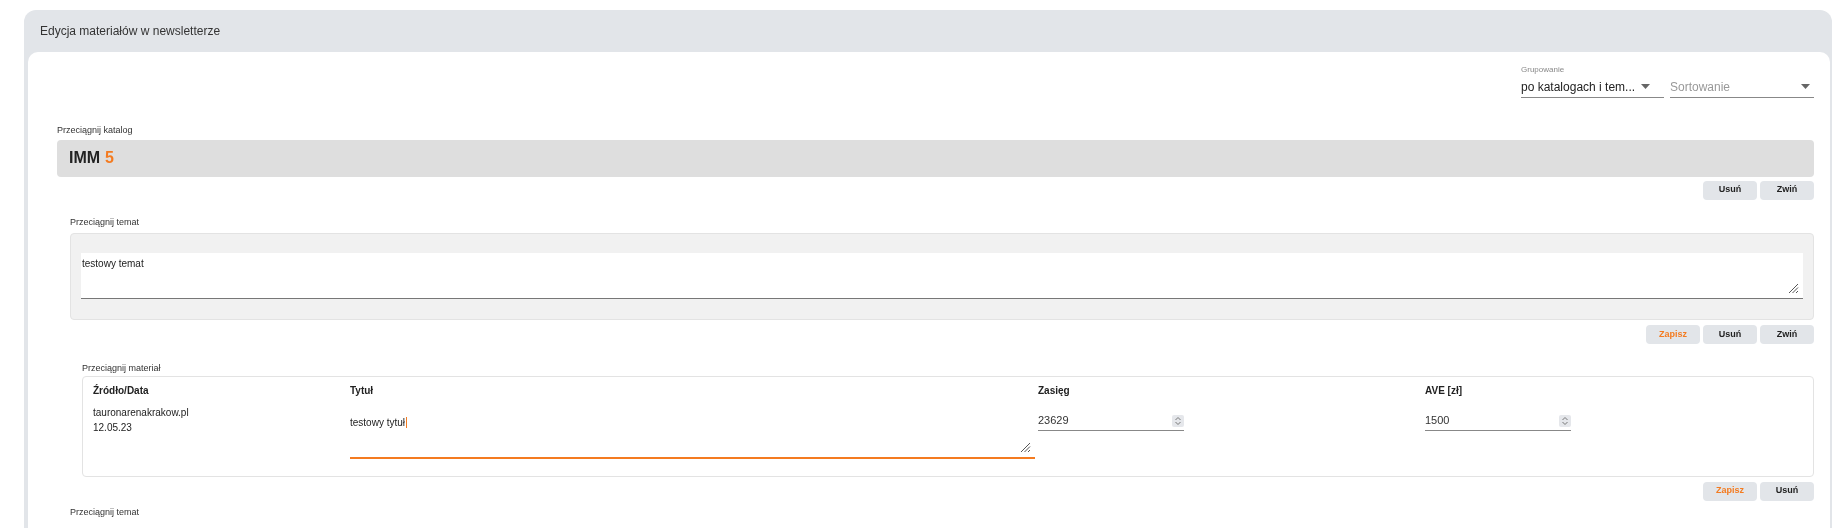 The width and height of the screenshot is (1844, 528). What do you see at coordinates (130, 31) in the screenshot?
I see `panel-title: Edycja materiałów w newsletterze` at bounding box center [130, 31].